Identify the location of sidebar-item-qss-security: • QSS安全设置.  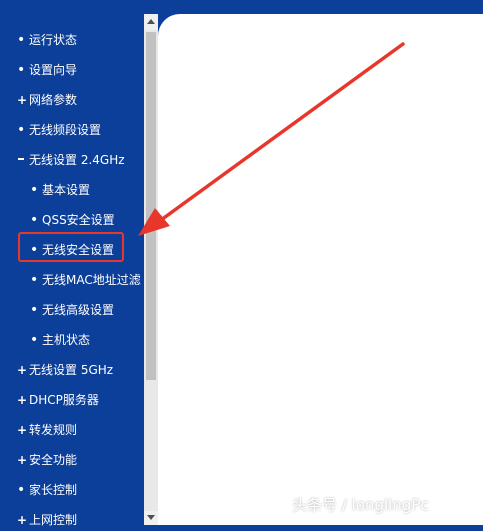
(72, 220).